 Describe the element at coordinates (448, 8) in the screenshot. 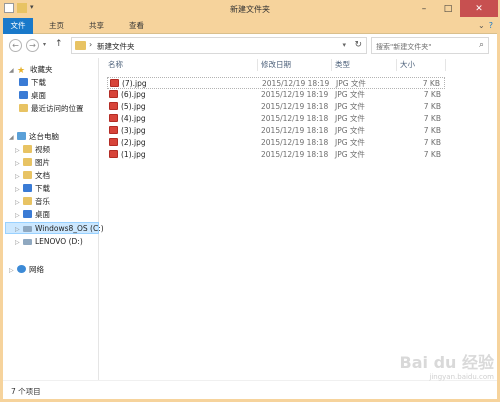

I see `maximize-button: □` at that location.